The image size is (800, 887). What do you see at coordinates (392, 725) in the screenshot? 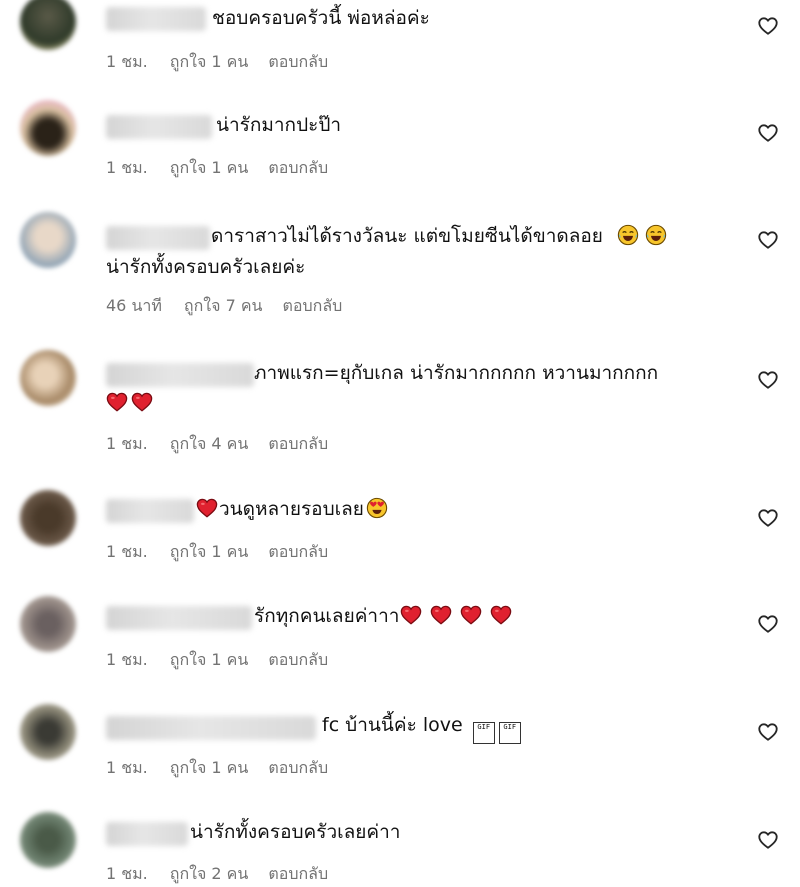
I see `comment-text-content: fc บ้านนี้ค่ะ love` at bounding box center [392, 725].